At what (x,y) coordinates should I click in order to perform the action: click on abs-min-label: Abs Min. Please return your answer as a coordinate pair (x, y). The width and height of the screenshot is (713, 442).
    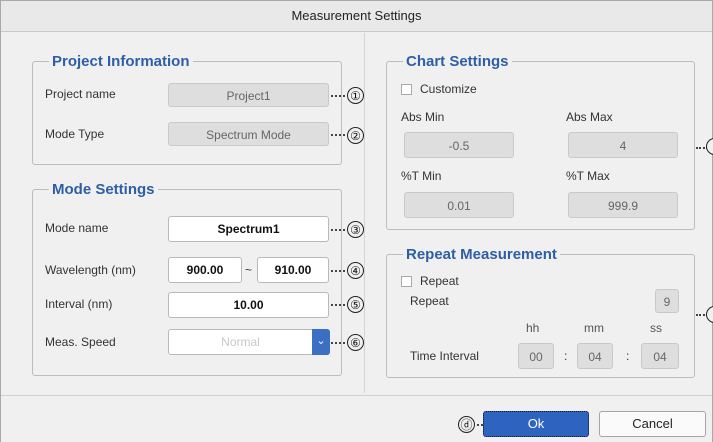
    Looking at the image, I should click on (423, 117).